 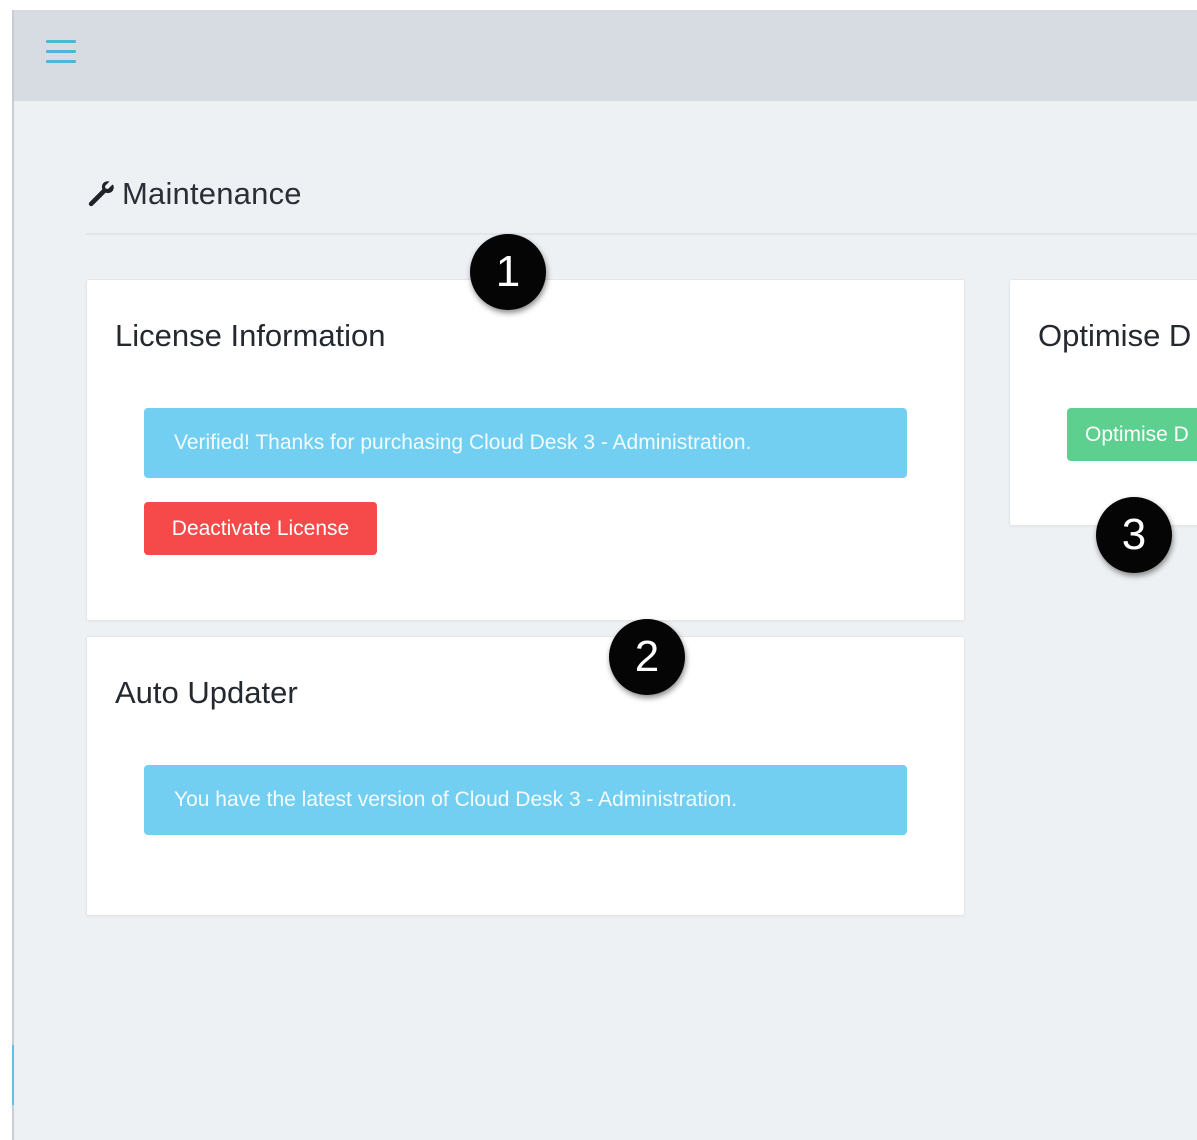 I want to click on page-header: Maintenance, so click(x=194, y=194).